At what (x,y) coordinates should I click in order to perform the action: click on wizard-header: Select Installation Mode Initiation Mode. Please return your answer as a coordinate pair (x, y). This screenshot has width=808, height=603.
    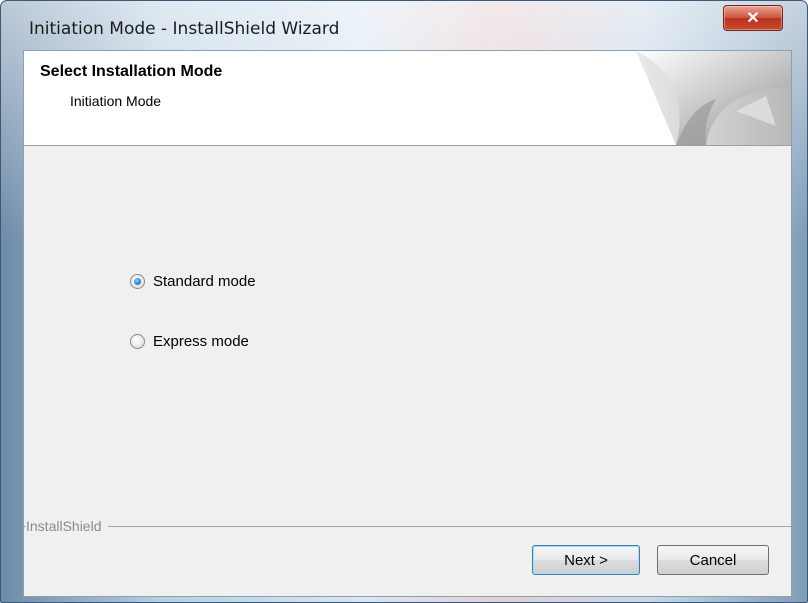
    Looking at the image, I should click on (407, 98).